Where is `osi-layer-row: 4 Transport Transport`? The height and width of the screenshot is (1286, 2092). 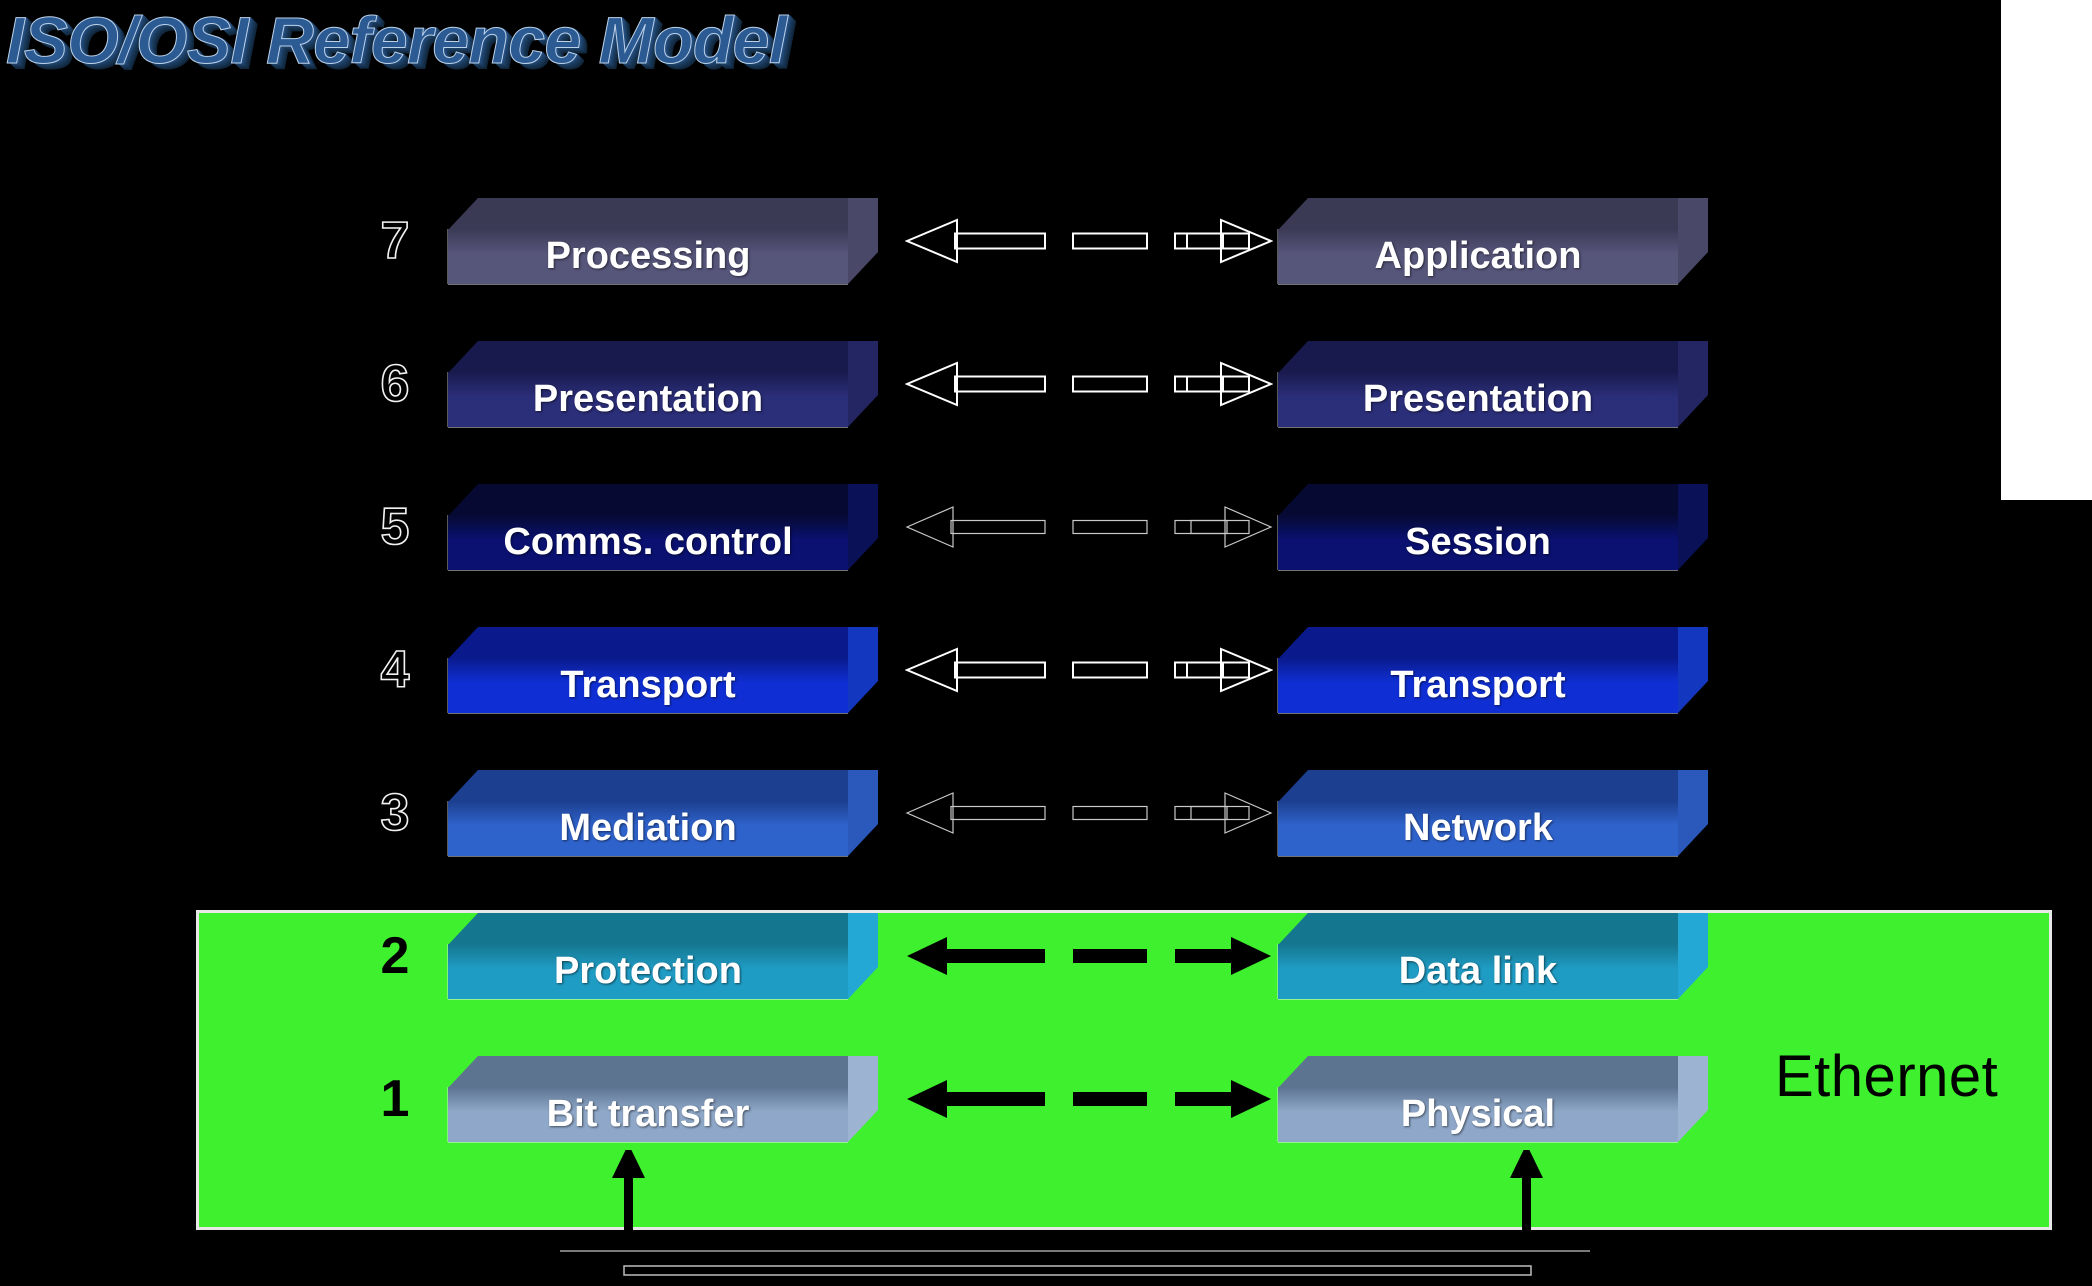 osi-layer-row: 4 Transport Transport is located at coordinates (1046, 670).